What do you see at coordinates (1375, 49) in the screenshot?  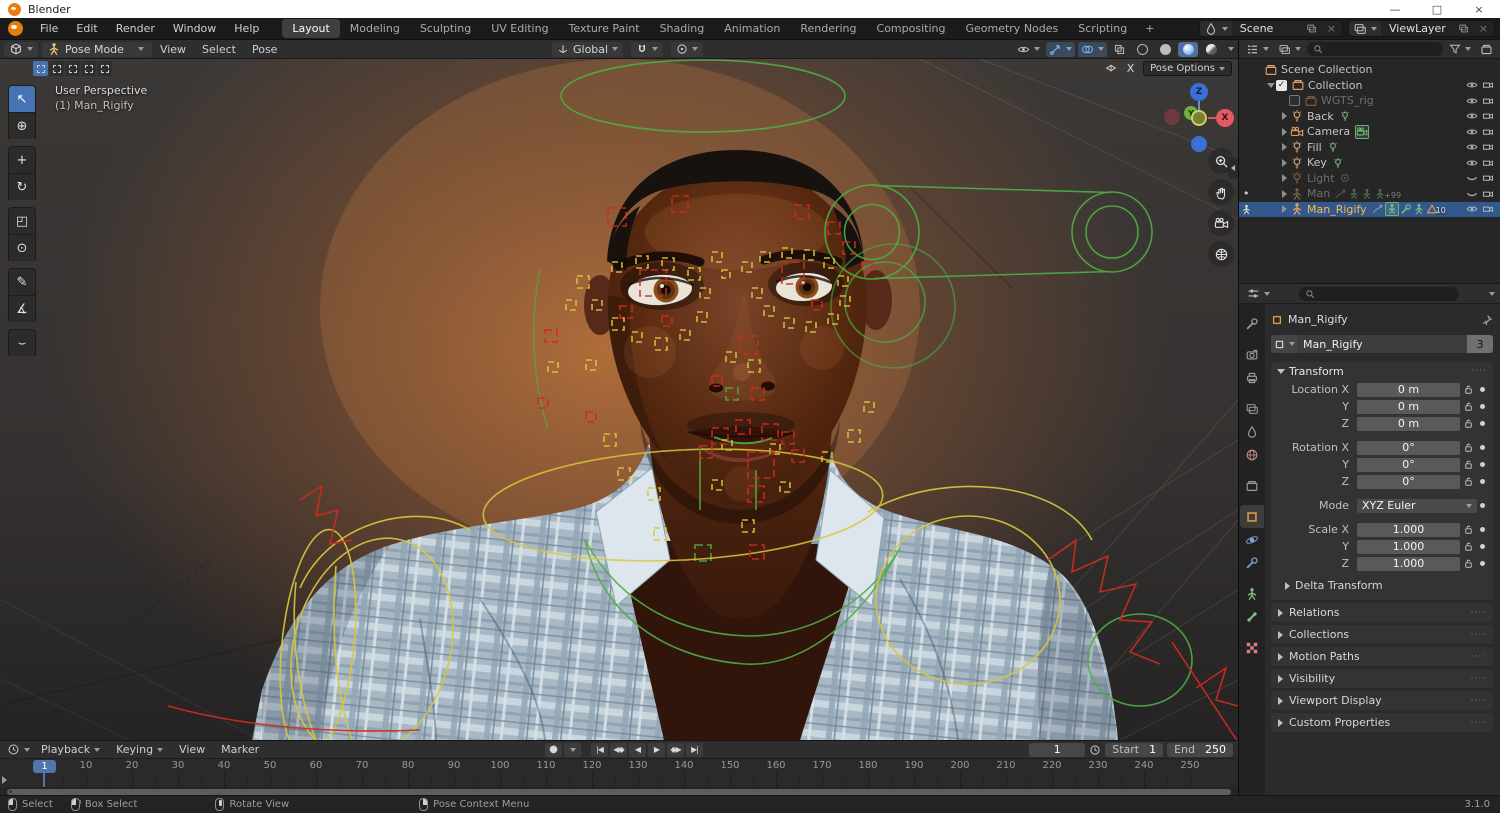 I see `outliner-search-input` at bounding box center [1375, 49].